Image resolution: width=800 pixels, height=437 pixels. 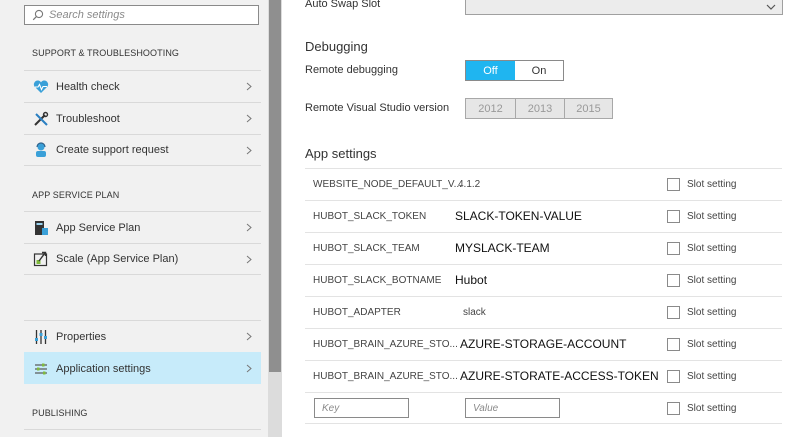 I want to click on app-setting-row: HUBOT_ADAPTER slack Slot setting, so click(x=543, y=312).